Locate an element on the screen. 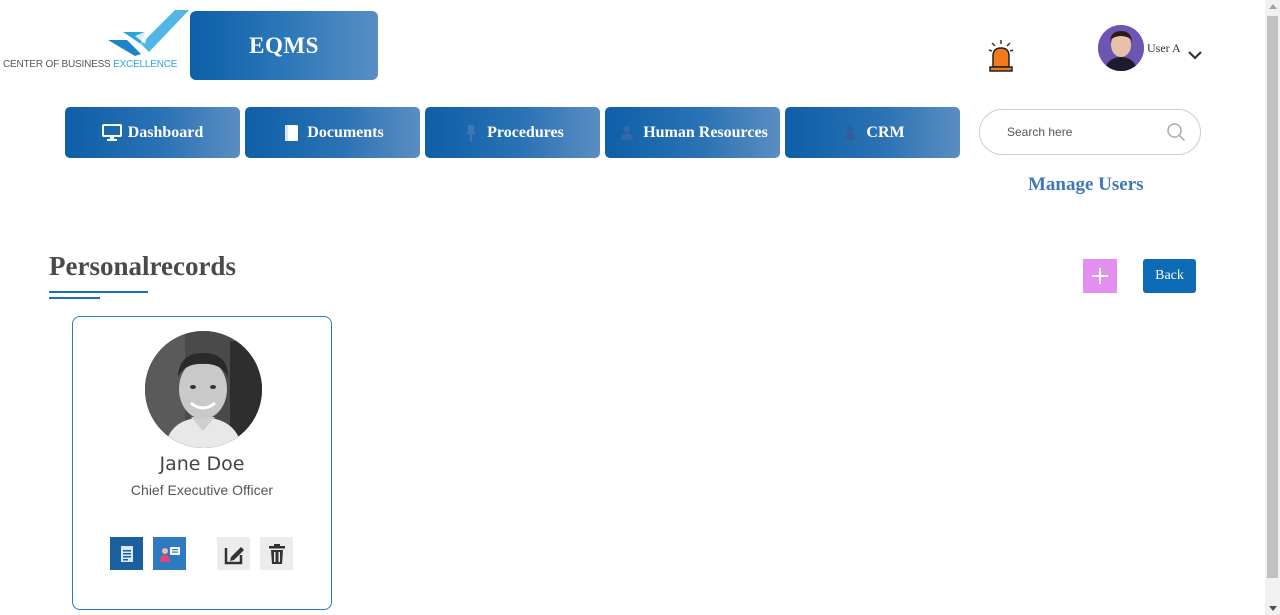 This screenshot has width=1280, height=615. scroll-up-arrow-icon is located at coordinates (1273, 6).